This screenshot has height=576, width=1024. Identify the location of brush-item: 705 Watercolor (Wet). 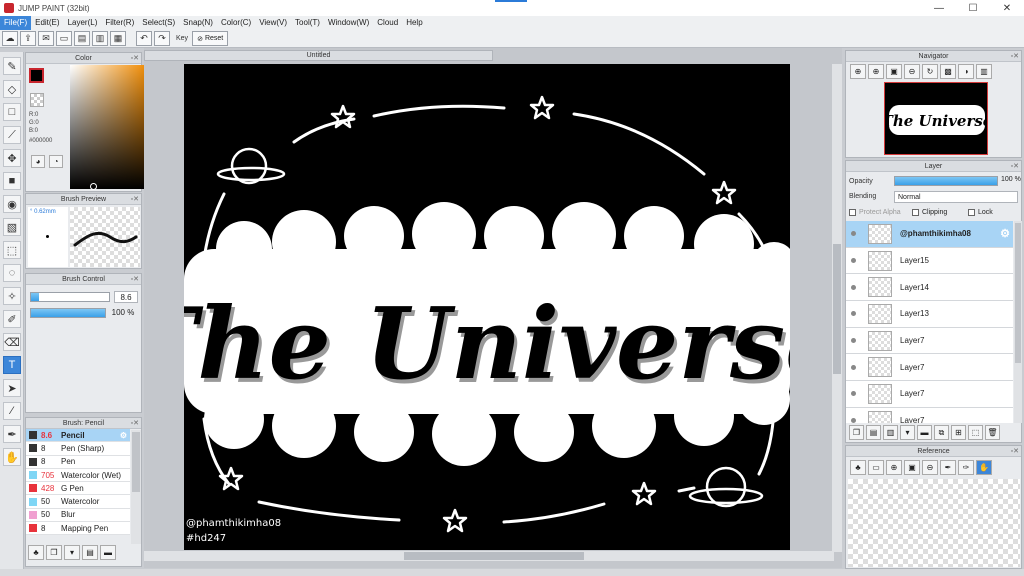
(78, 475).